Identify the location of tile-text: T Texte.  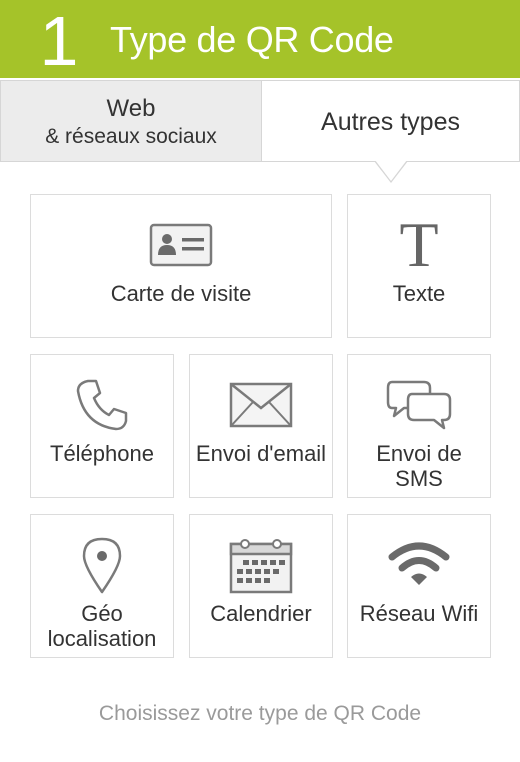
(419, 266).